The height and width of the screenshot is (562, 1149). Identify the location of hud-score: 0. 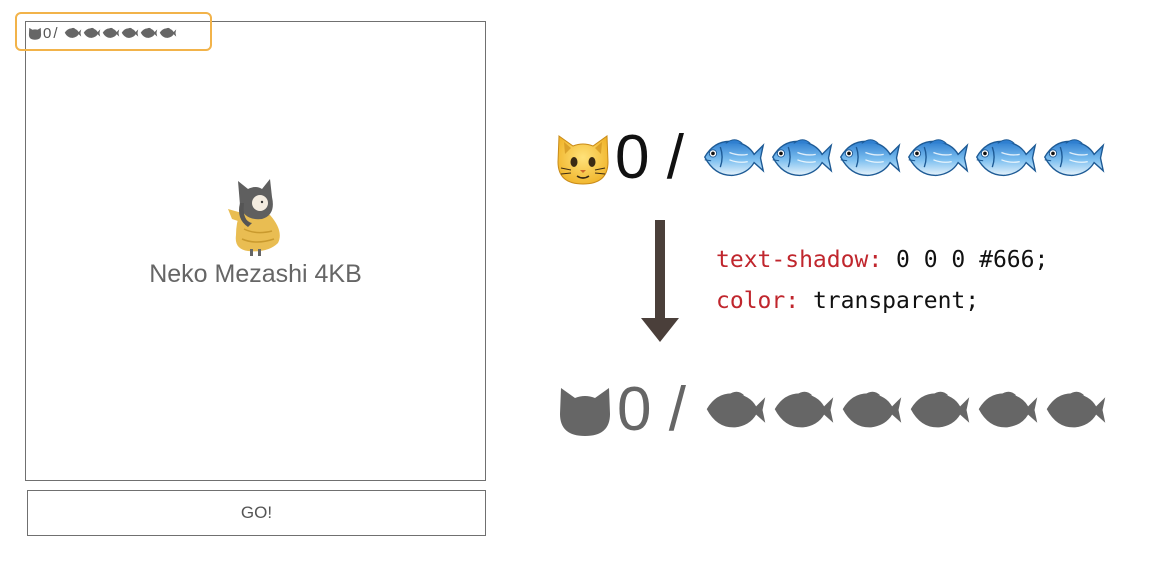
(47, 33).